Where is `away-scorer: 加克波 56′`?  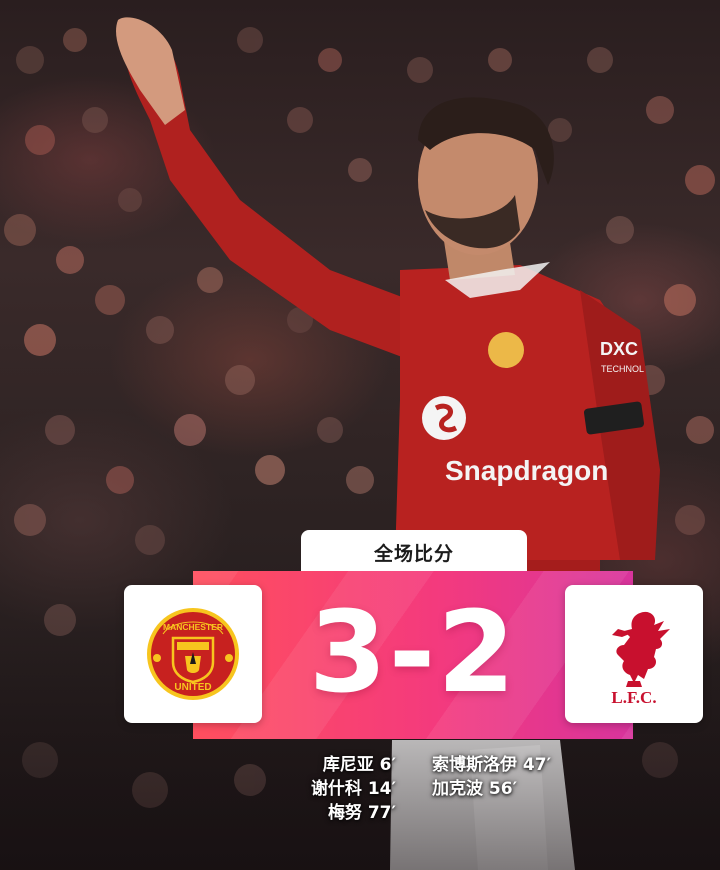
away-scorer: 加克波 56′ is located at coordinates (475, 789).